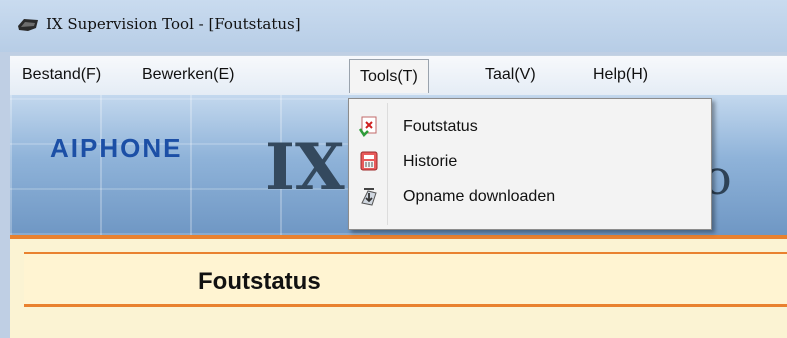 The height and width of the screenshot is (338, 787). What do you see at coordinates (398, 237) in the screenshot?
I see `orange-divider` at bounding box center [398, 237].